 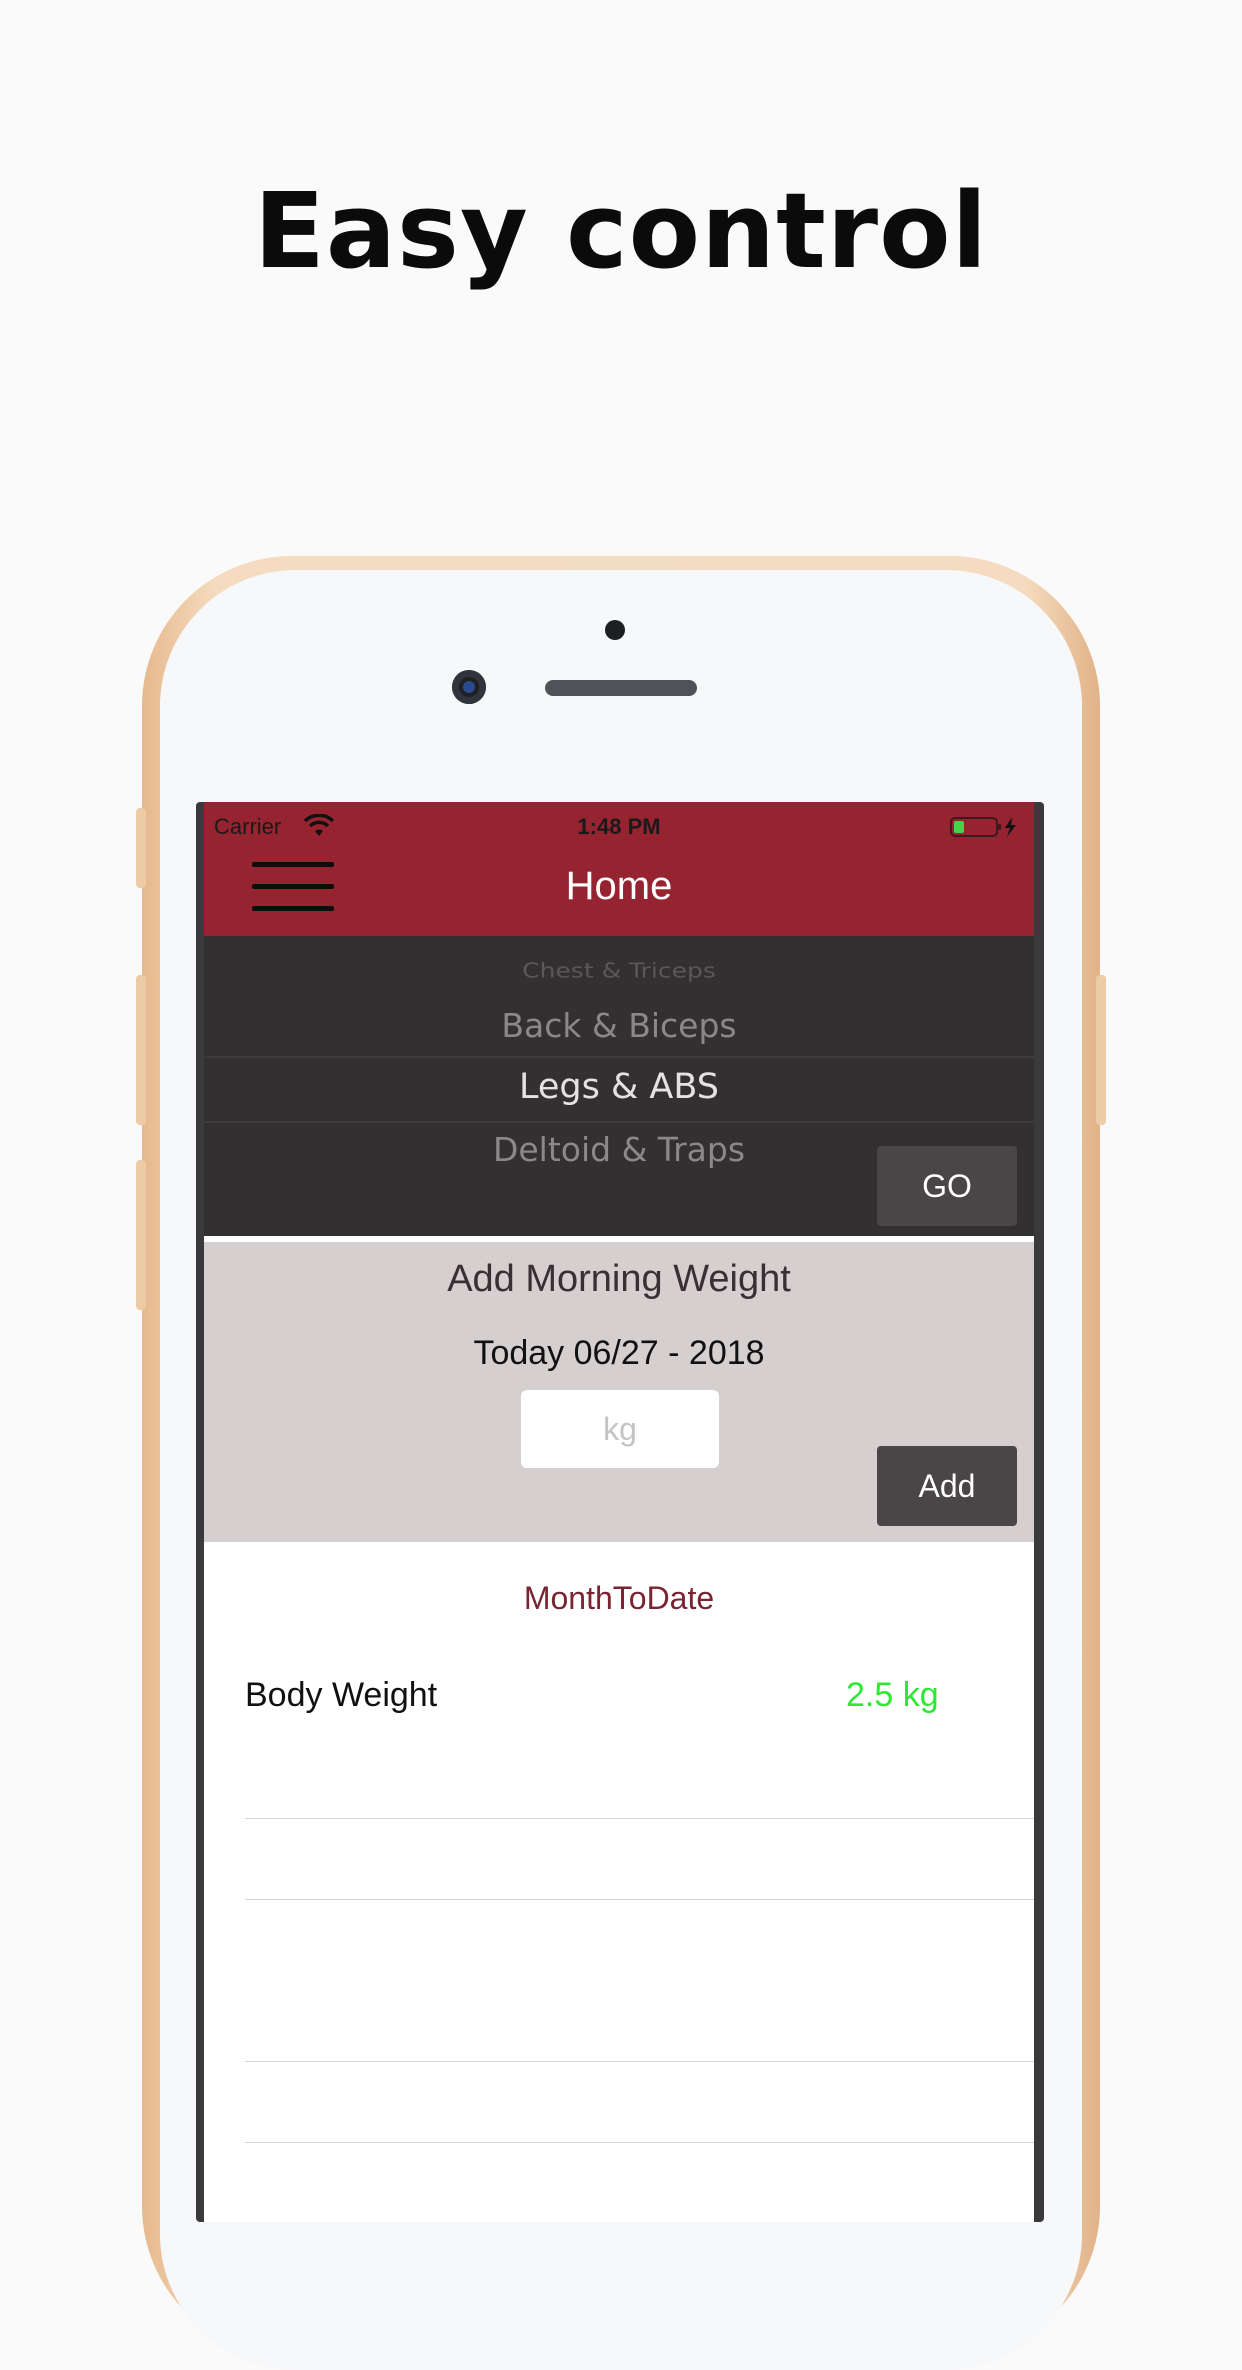 I want to click on picker-item-legs-abs: Legs & ABS, so click(x=619, y=1087).